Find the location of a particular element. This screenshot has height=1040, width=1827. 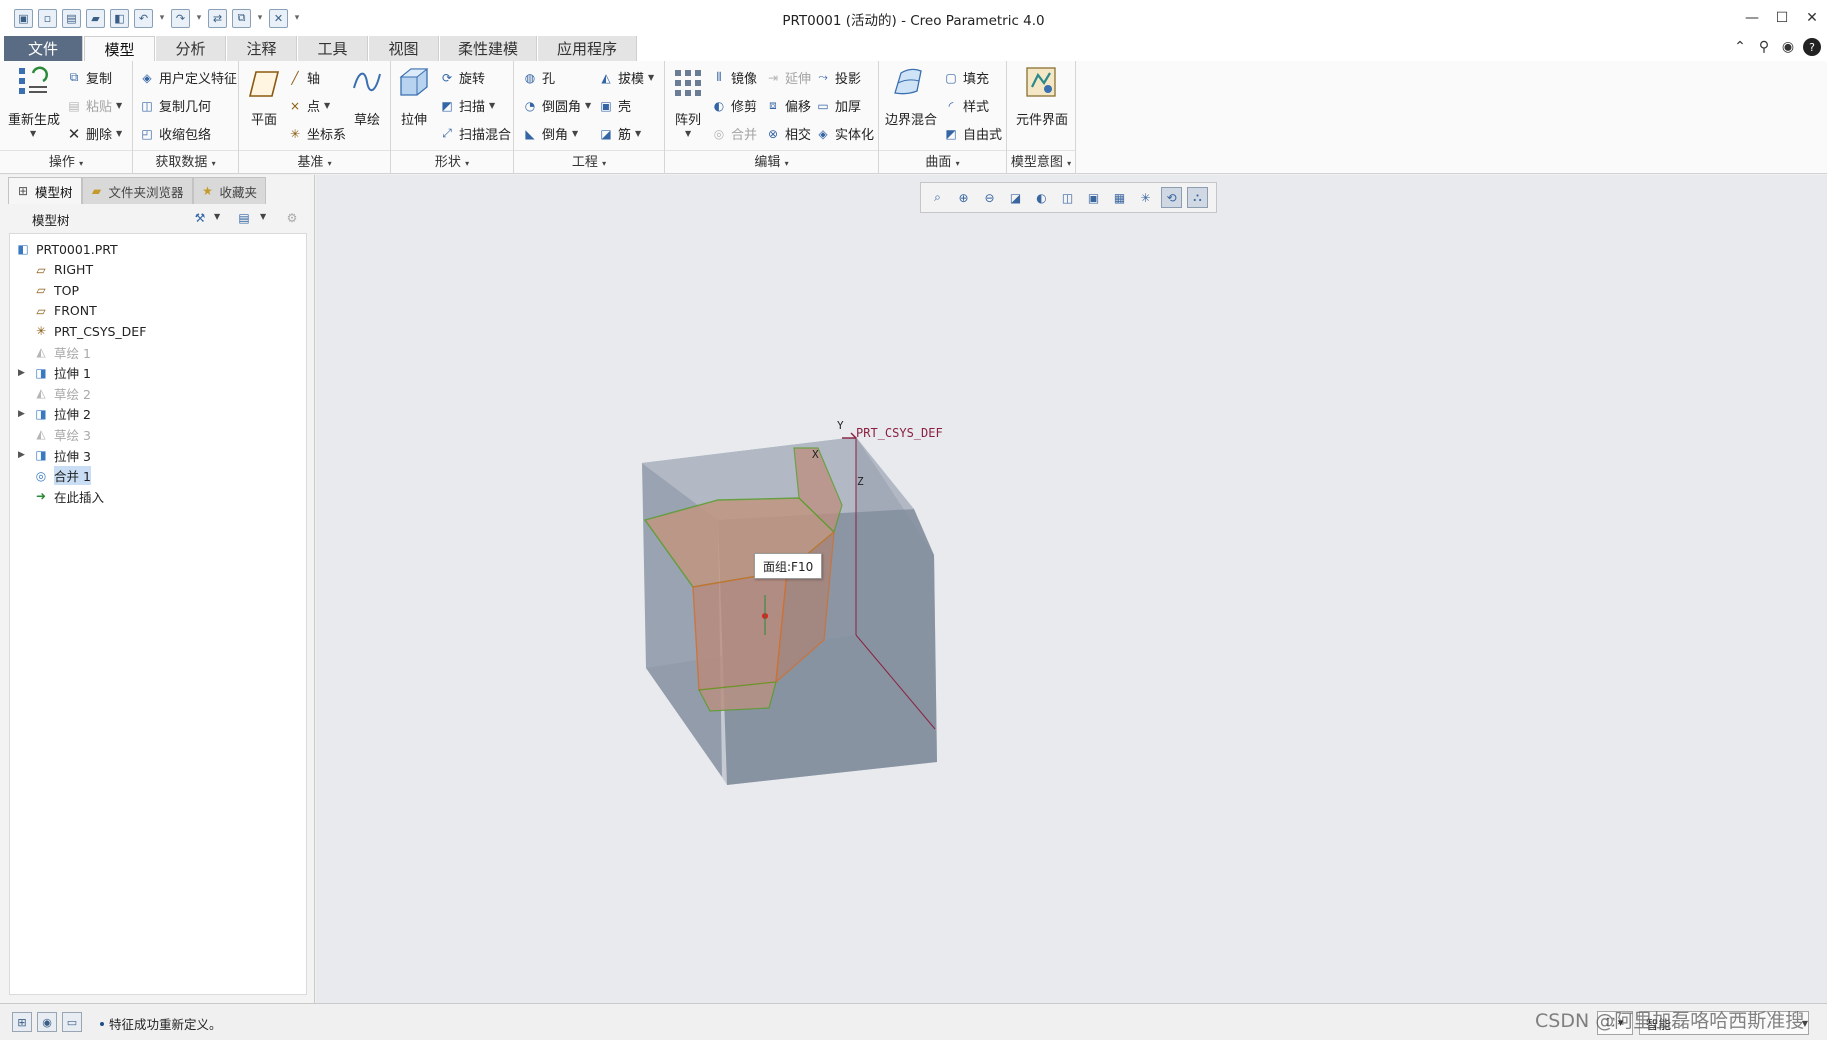

extrude-label: 拉伸 is located at coordinates (414, 118).